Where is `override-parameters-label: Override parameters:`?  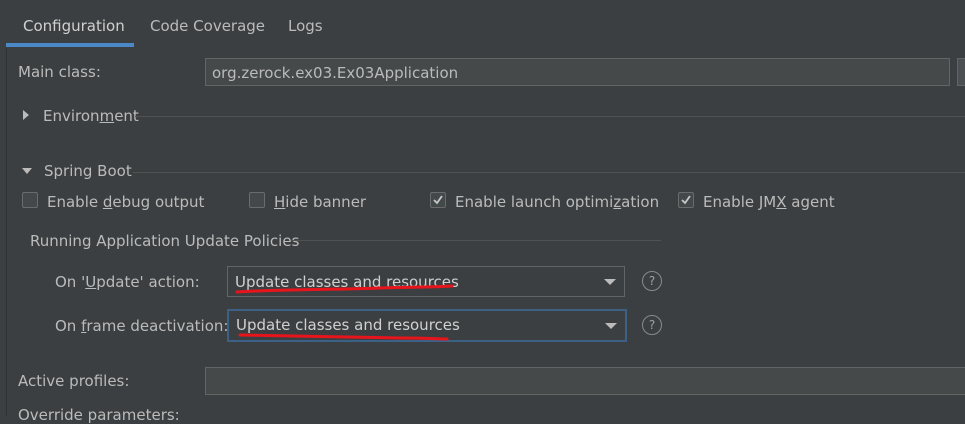 override-parameters-label: Override parameters: is located at coordinates (99, 415).